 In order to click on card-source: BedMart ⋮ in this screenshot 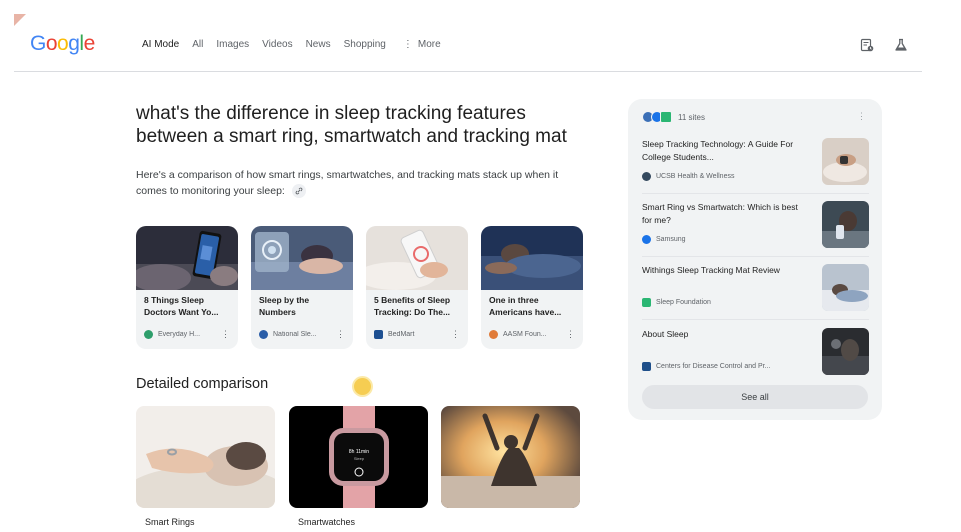, I will do `click(417, 331)`.